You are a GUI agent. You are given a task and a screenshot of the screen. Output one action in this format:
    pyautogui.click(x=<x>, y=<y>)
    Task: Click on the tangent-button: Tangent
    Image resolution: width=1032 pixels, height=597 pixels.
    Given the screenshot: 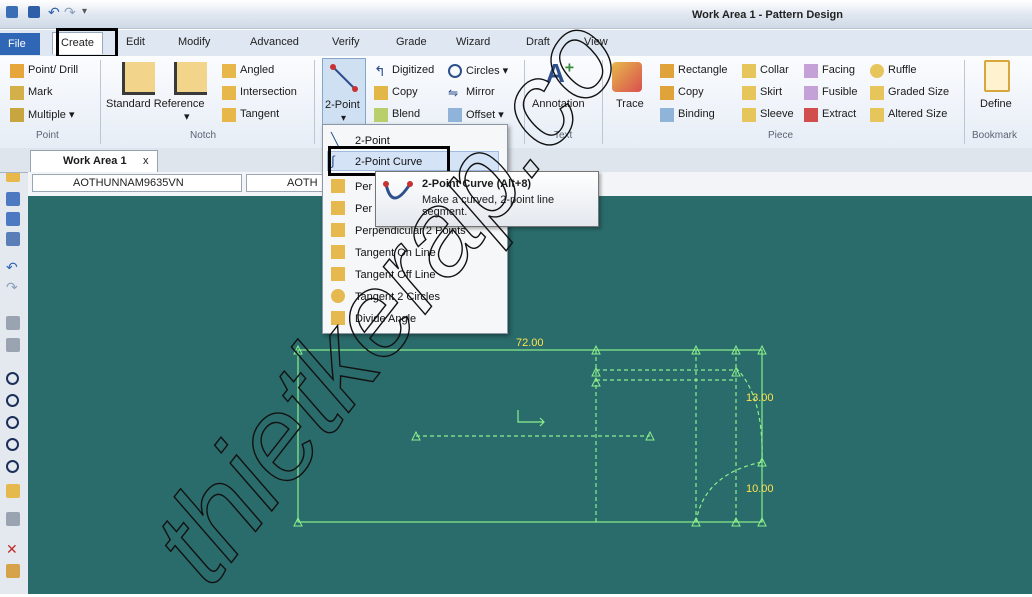 What is the action you would take?
    pyautogui.click(x=259, y=114)
    